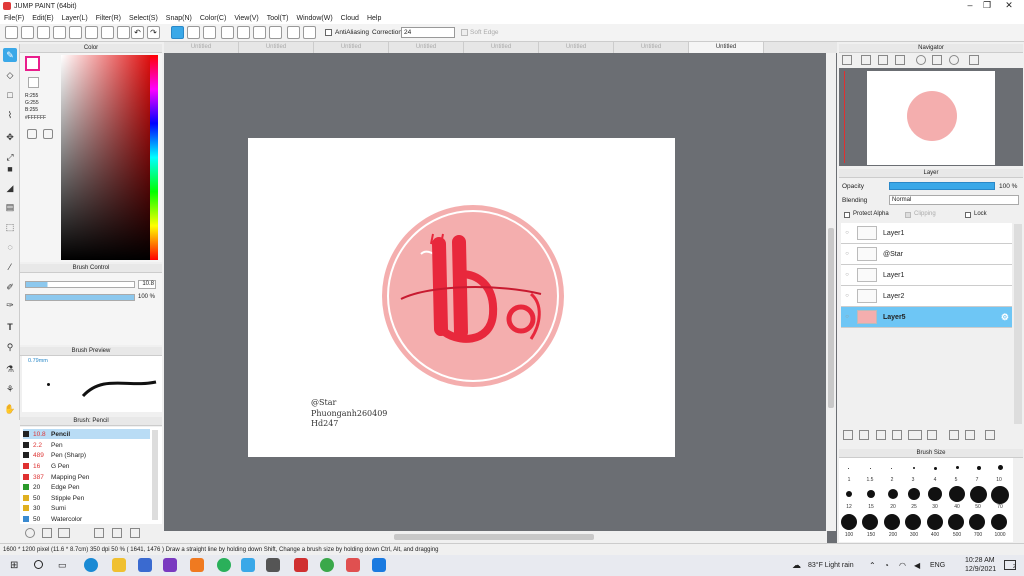  Describe the element at coordinates (107, 32) in the screenshot. I see `page-button` at that location.